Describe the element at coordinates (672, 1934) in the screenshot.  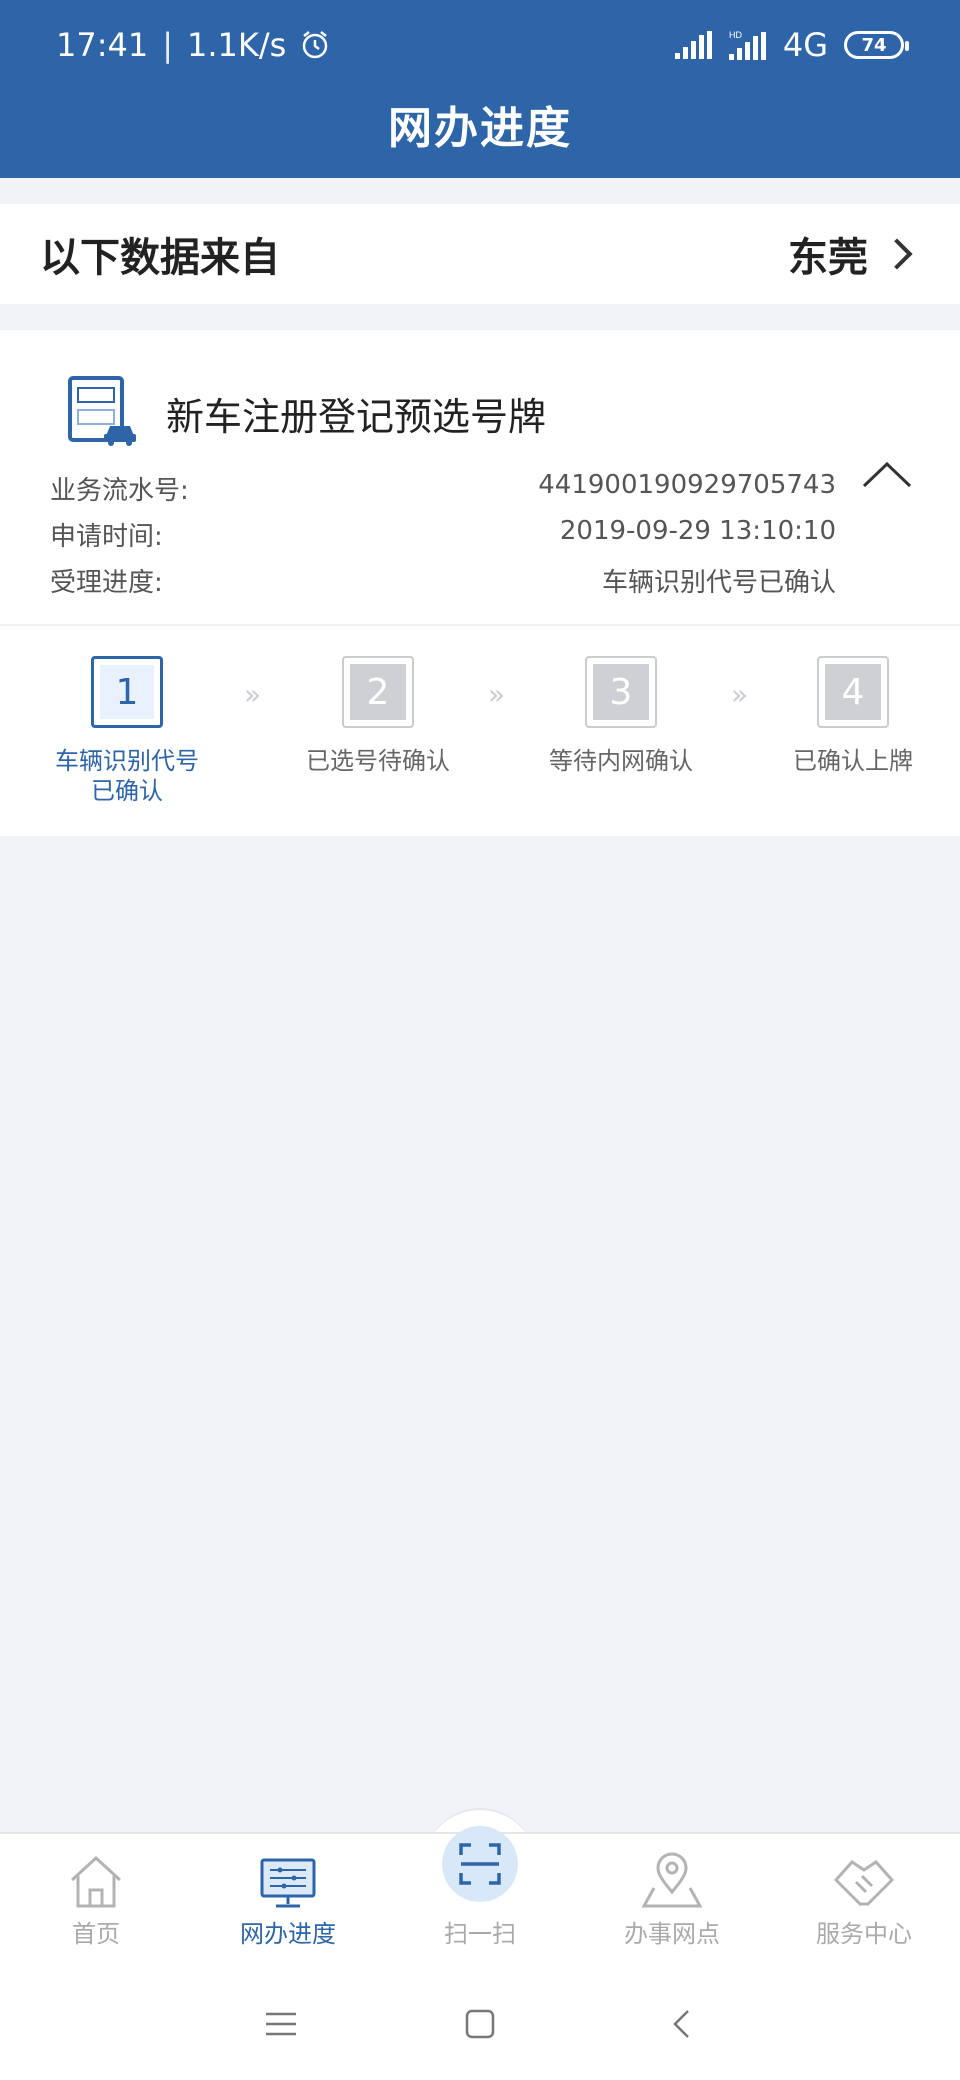
I see `tab-label: 办事网点` at that location.